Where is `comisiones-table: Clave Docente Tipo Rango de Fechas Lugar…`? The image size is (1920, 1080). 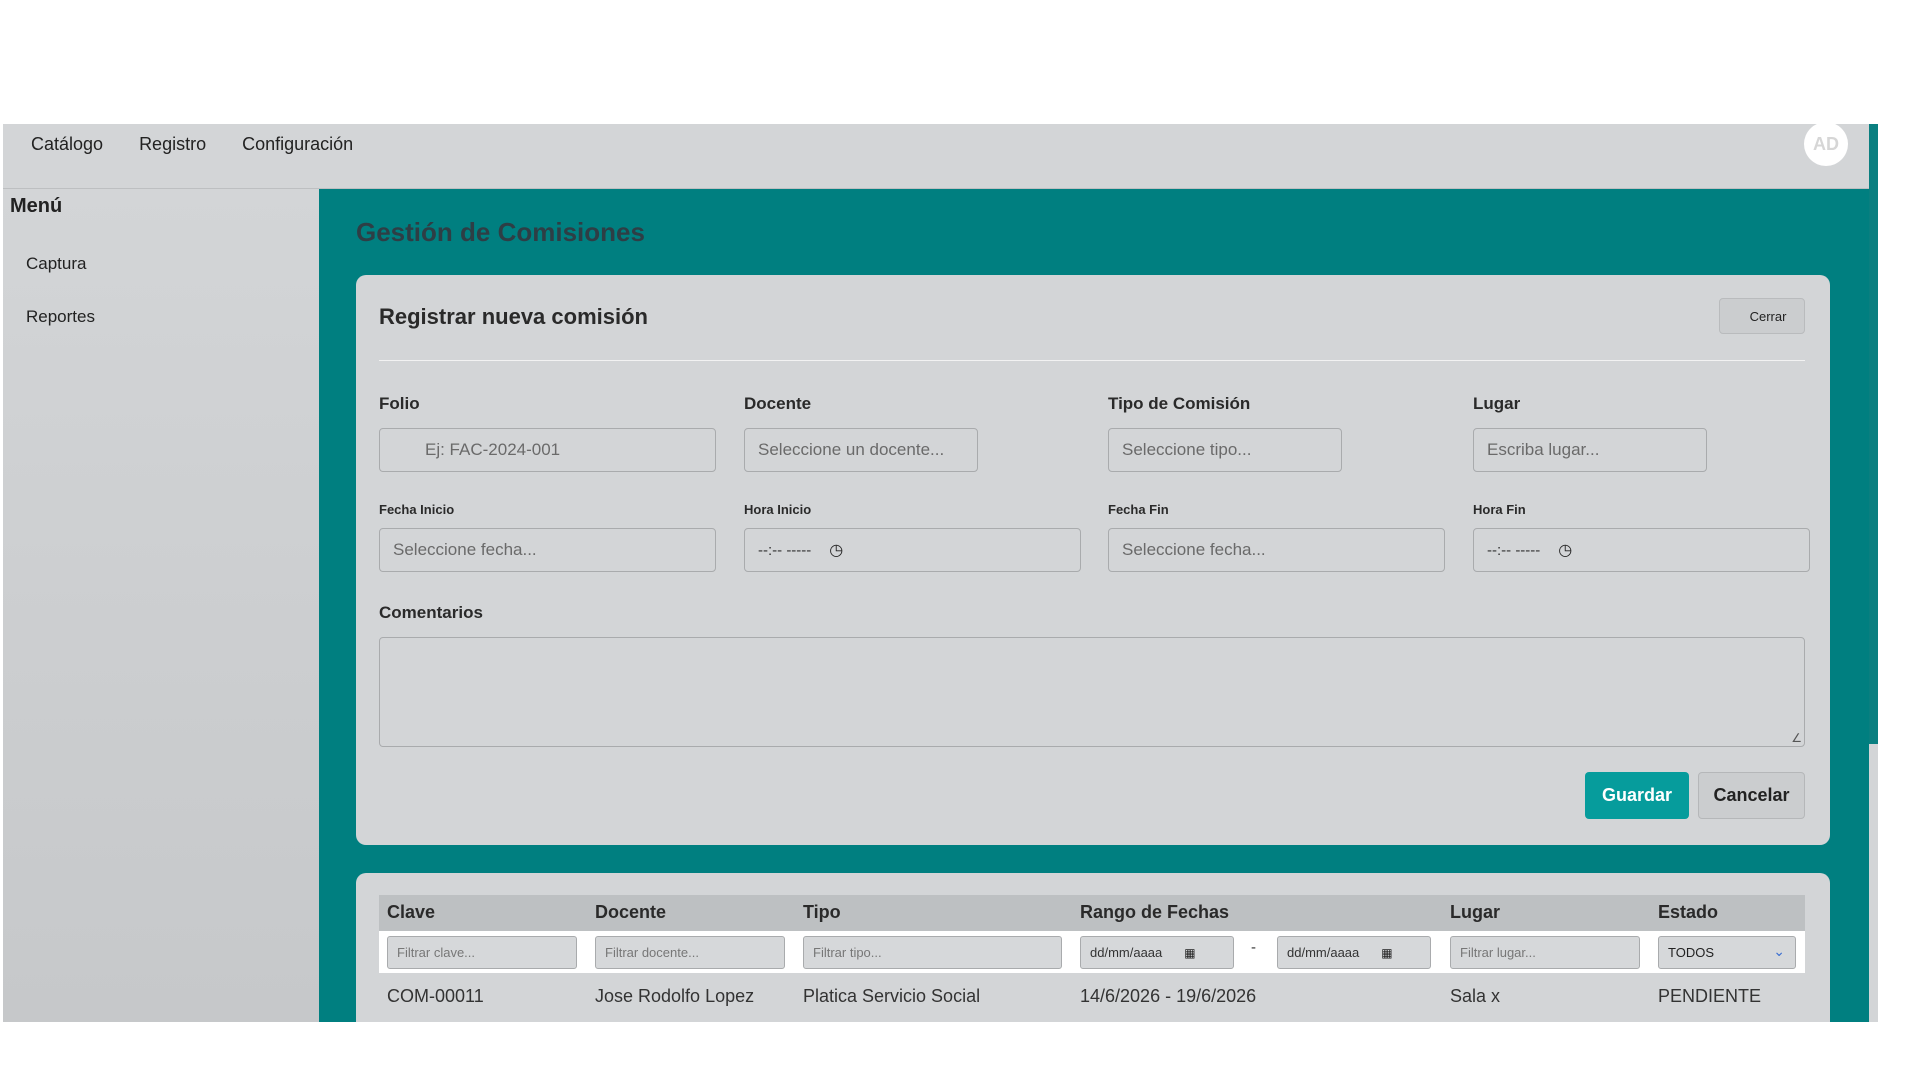 comisiones-table: Clave Docente Tipo Rango de Fechas Lugar… is located at coordinates (1093, 947).